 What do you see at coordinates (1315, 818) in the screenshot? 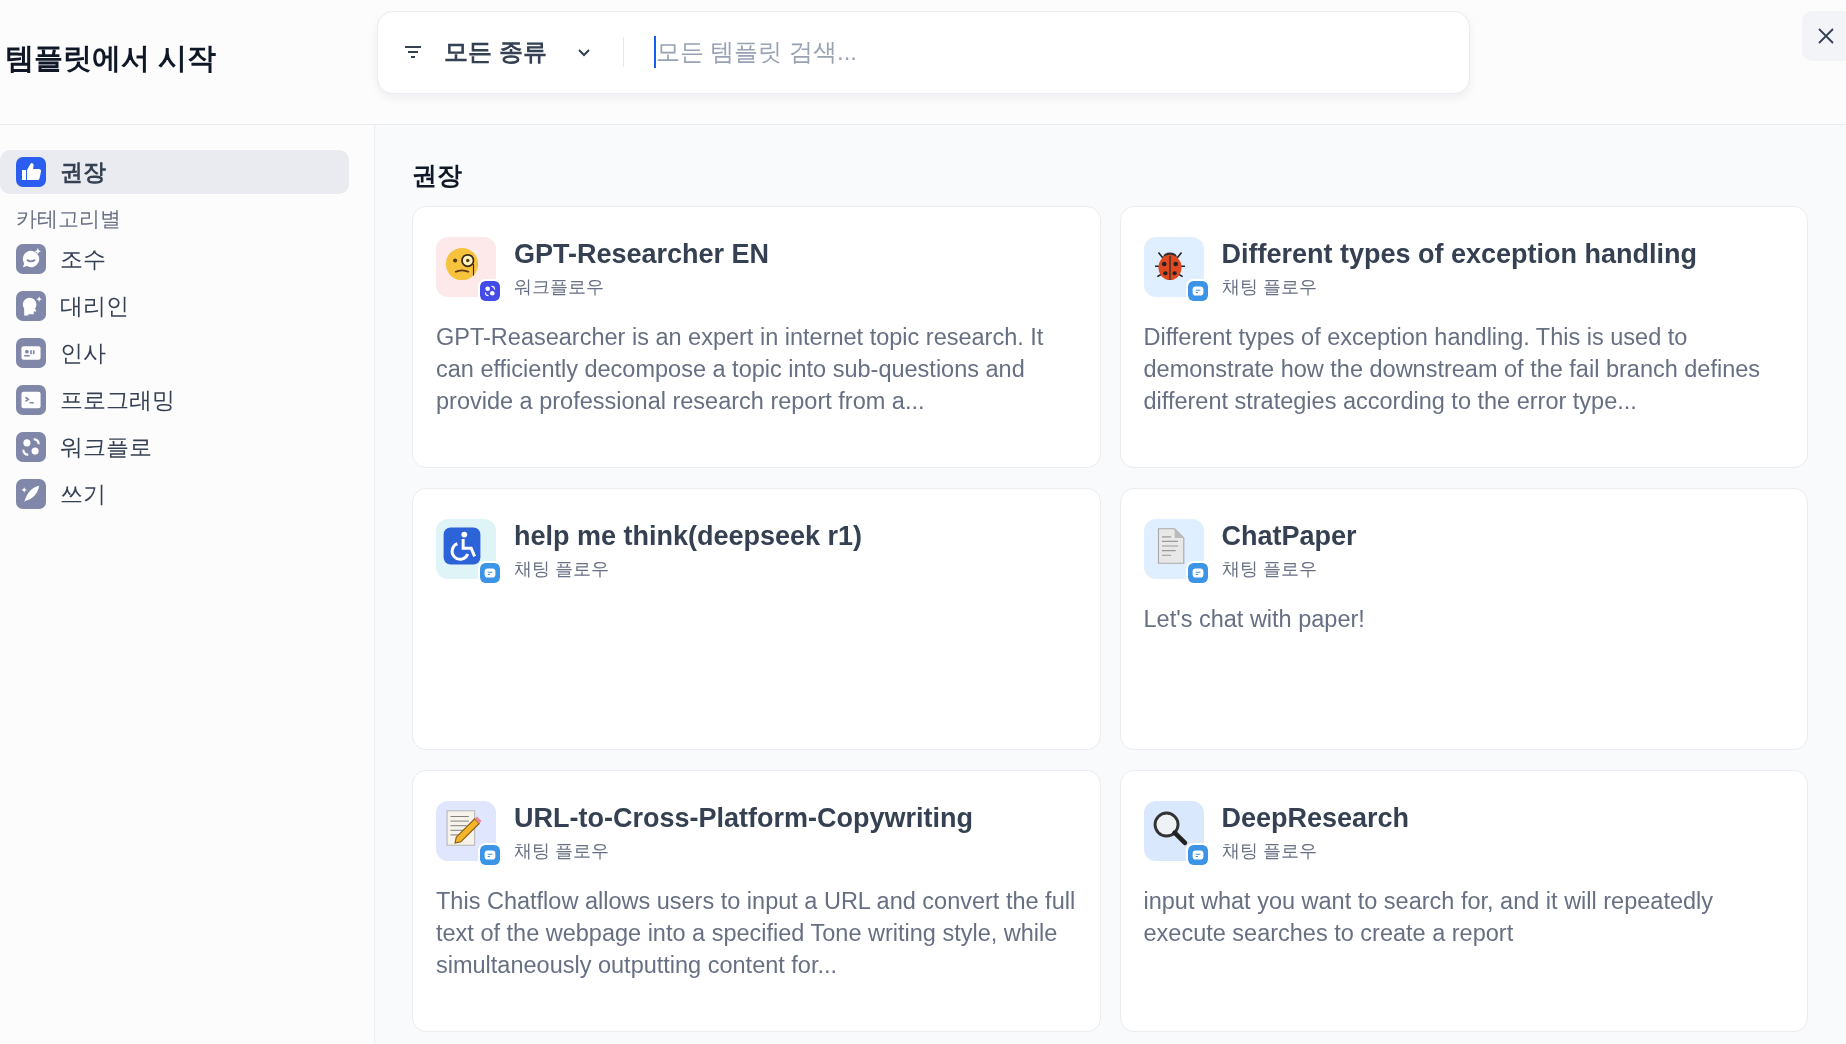
I see `template-title: DeepResearch` at bounding box center [1315, 818].